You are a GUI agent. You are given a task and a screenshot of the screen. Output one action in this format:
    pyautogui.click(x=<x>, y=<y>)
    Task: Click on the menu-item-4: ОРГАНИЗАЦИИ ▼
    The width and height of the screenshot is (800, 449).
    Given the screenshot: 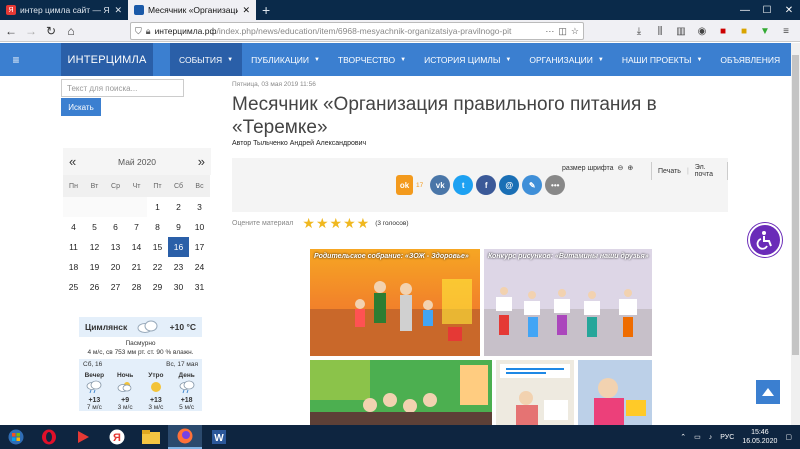 What is the action you would take?
    pyautogui.click(x=566, y=59)
    